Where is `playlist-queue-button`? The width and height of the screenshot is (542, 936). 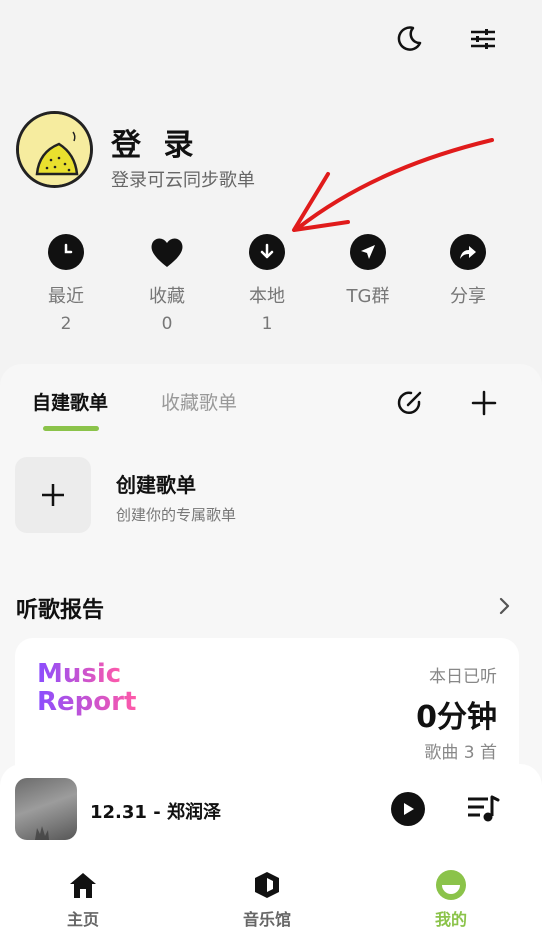 playlist-queue-button is located at coordinates (483, 809).